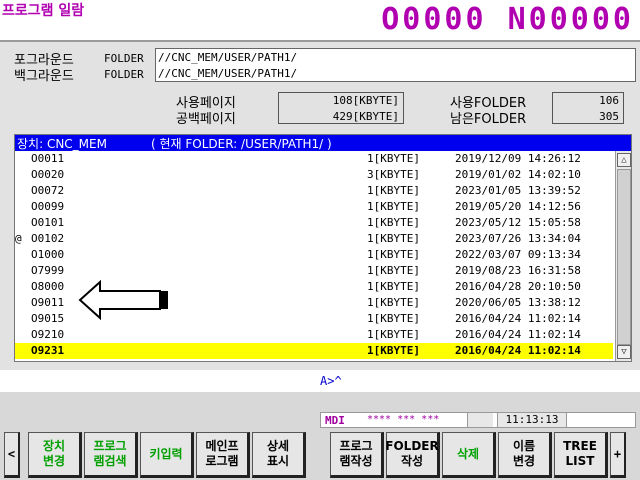  What do you see at coordinates (335, 420) in the screenshot?
I see `mode-indicator: MDI` at bounding box center [335, 420].